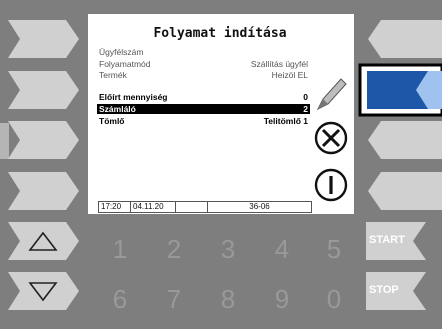  I want to click on pencil-icon, so click(329, 94).